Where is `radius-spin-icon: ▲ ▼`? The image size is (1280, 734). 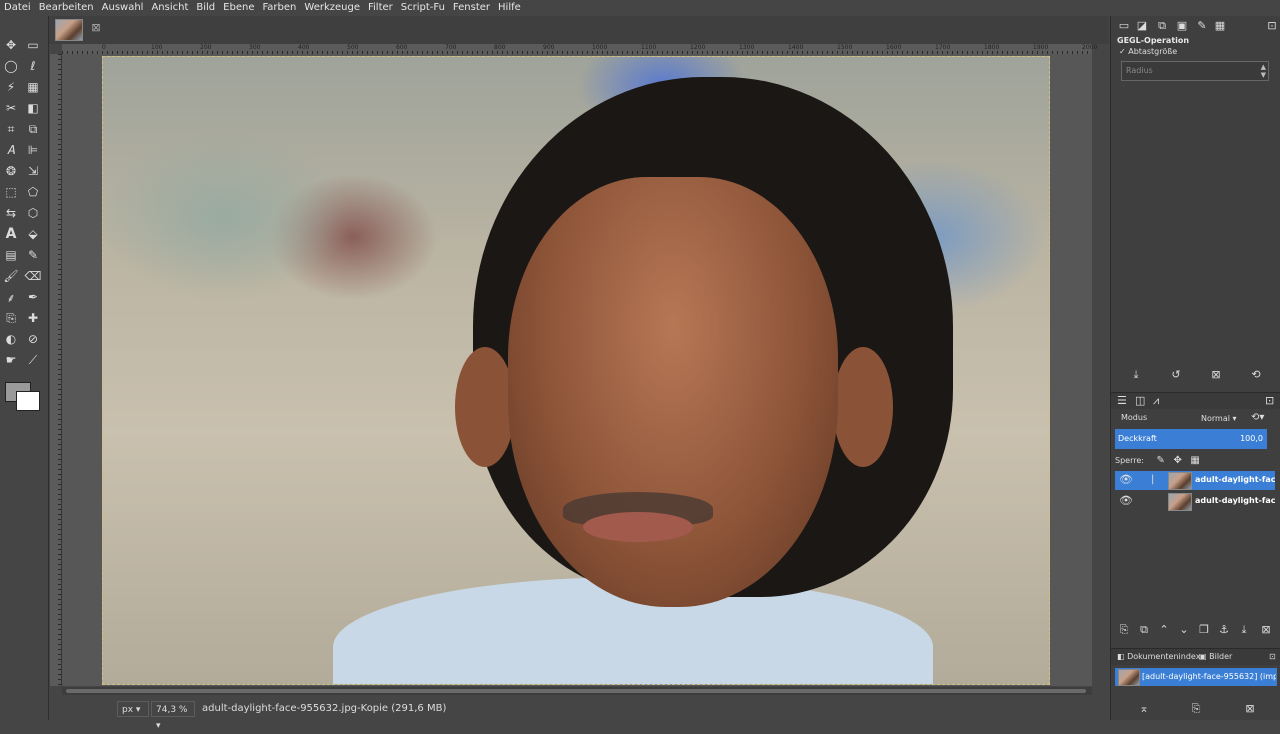
radius-spin-icon: ▲ ▼ is located at coordinates (1263, 71).